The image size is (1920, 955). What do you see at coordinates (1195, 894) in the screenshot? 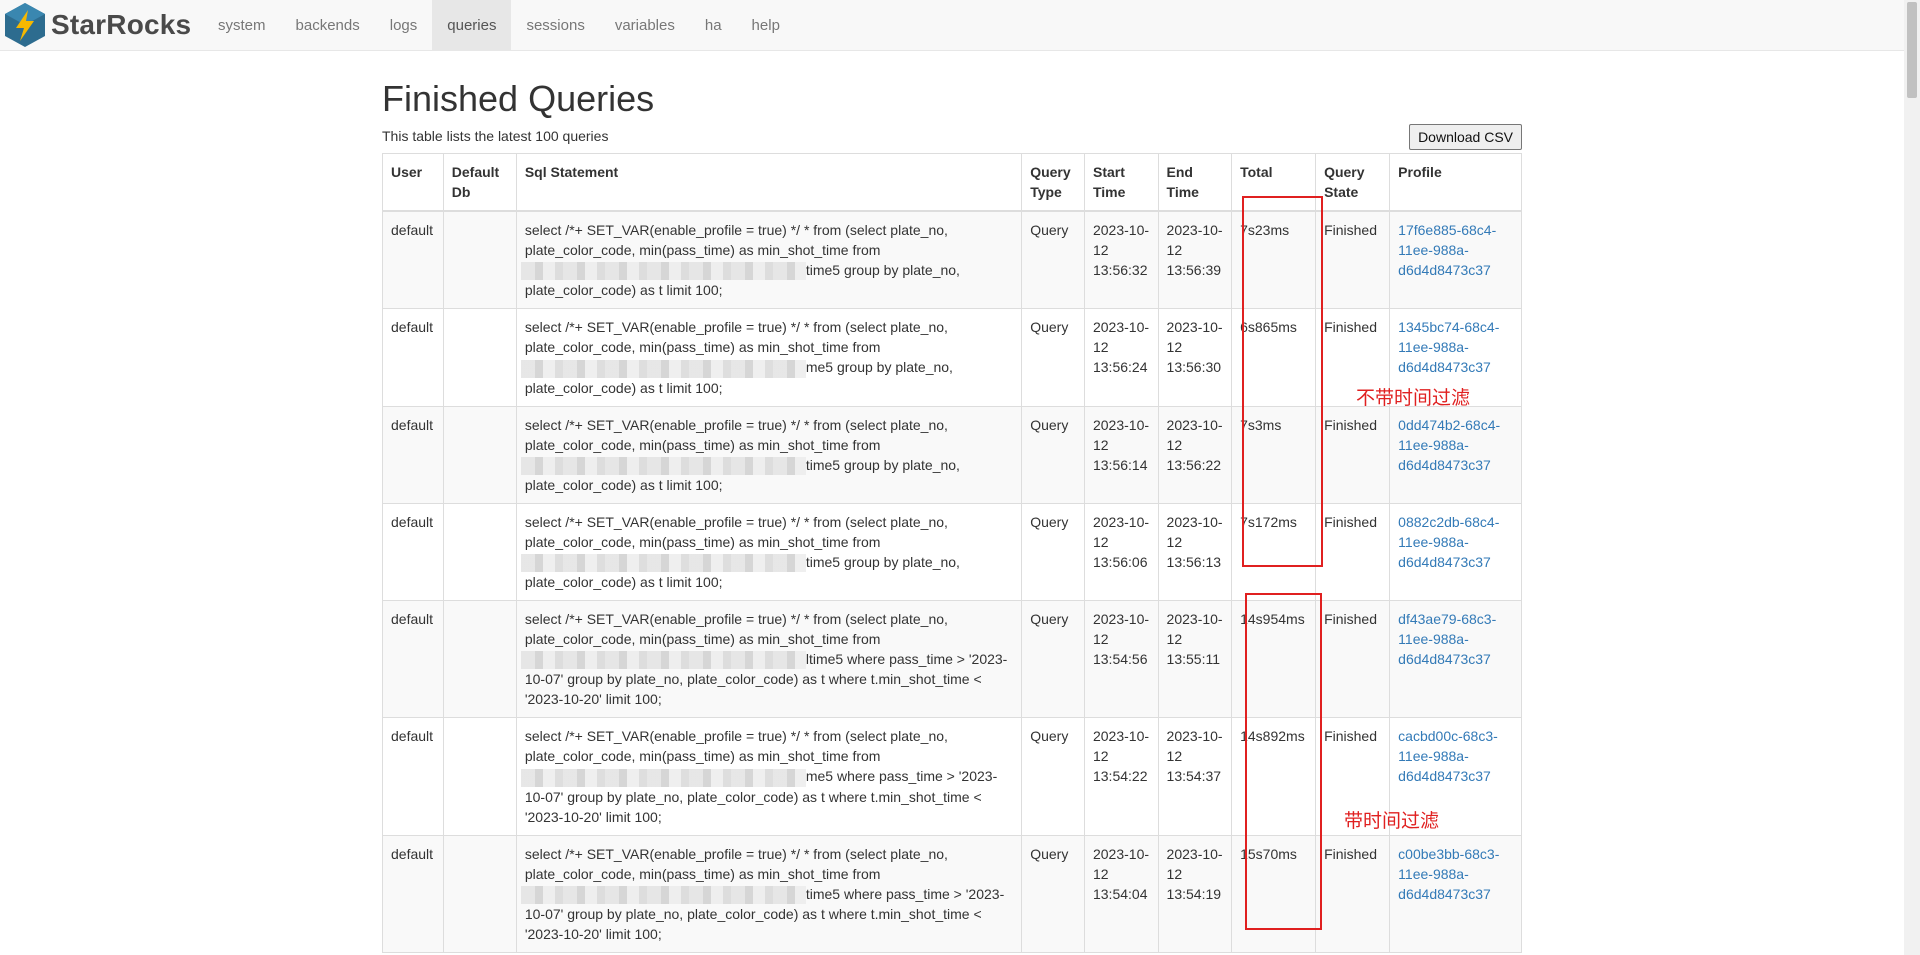
I see `cell-end-time: 2023-10-12 13:54:19` at bounding box center [1195, 894].